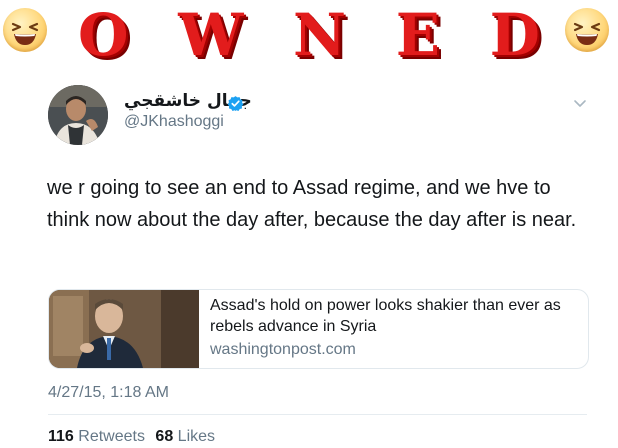 The width and height of the screenshot is (618, 448). I want to click on card-thumbnail, so click(124, 329).